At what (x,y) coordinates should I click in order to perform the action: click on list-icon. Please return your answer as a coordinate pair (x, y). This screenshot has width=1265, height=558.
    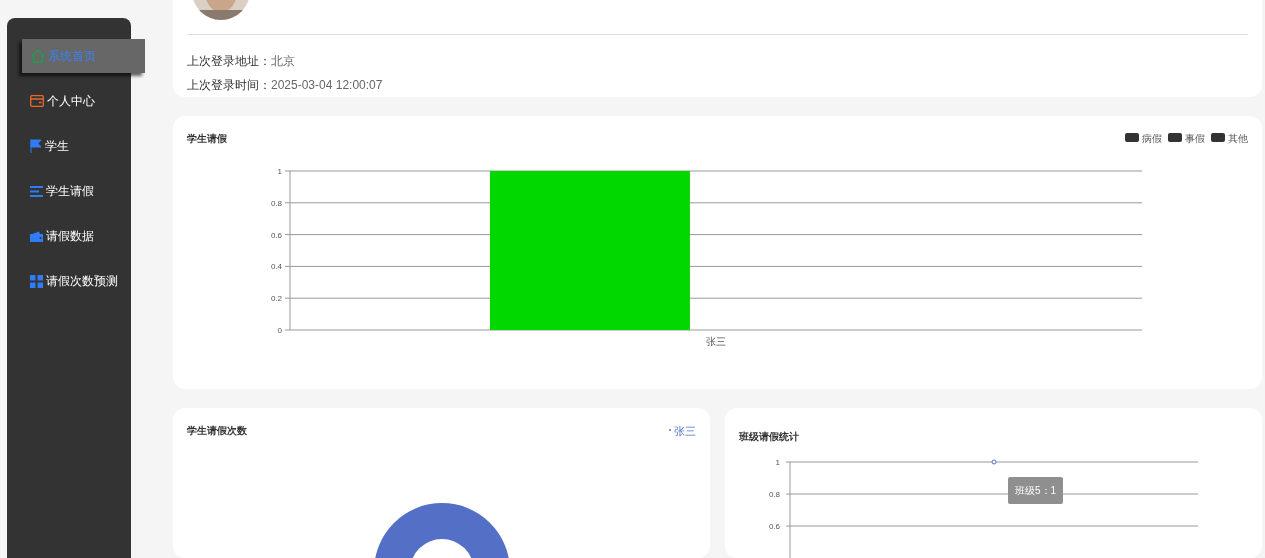
    Looking at the image, I should click on (36, 191).